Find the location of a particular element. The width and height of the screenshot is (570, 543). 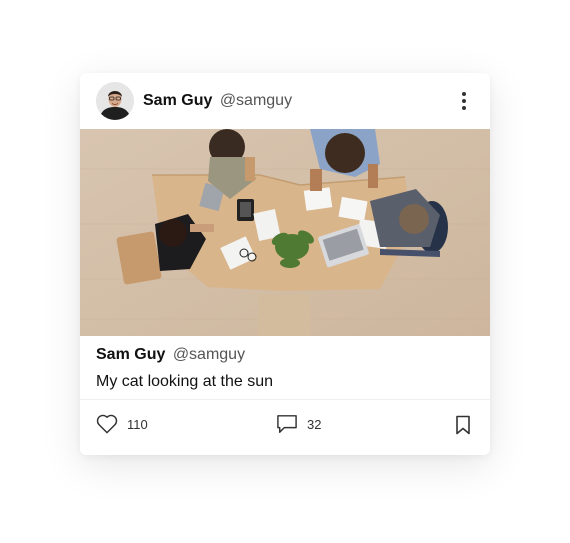

divider is located at coordinates (285, 399).